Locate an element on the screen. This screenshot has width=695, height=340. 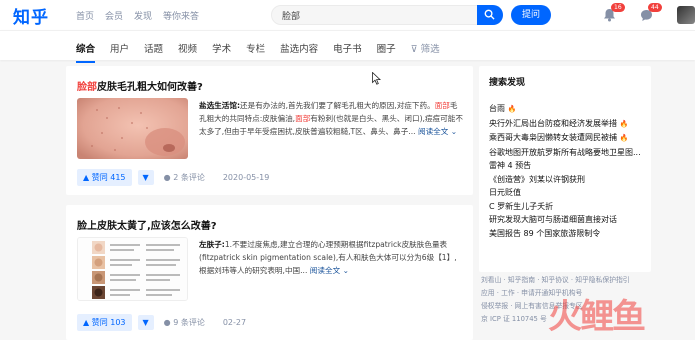
search-box: 脸部 is located at coordinates (387, 15).